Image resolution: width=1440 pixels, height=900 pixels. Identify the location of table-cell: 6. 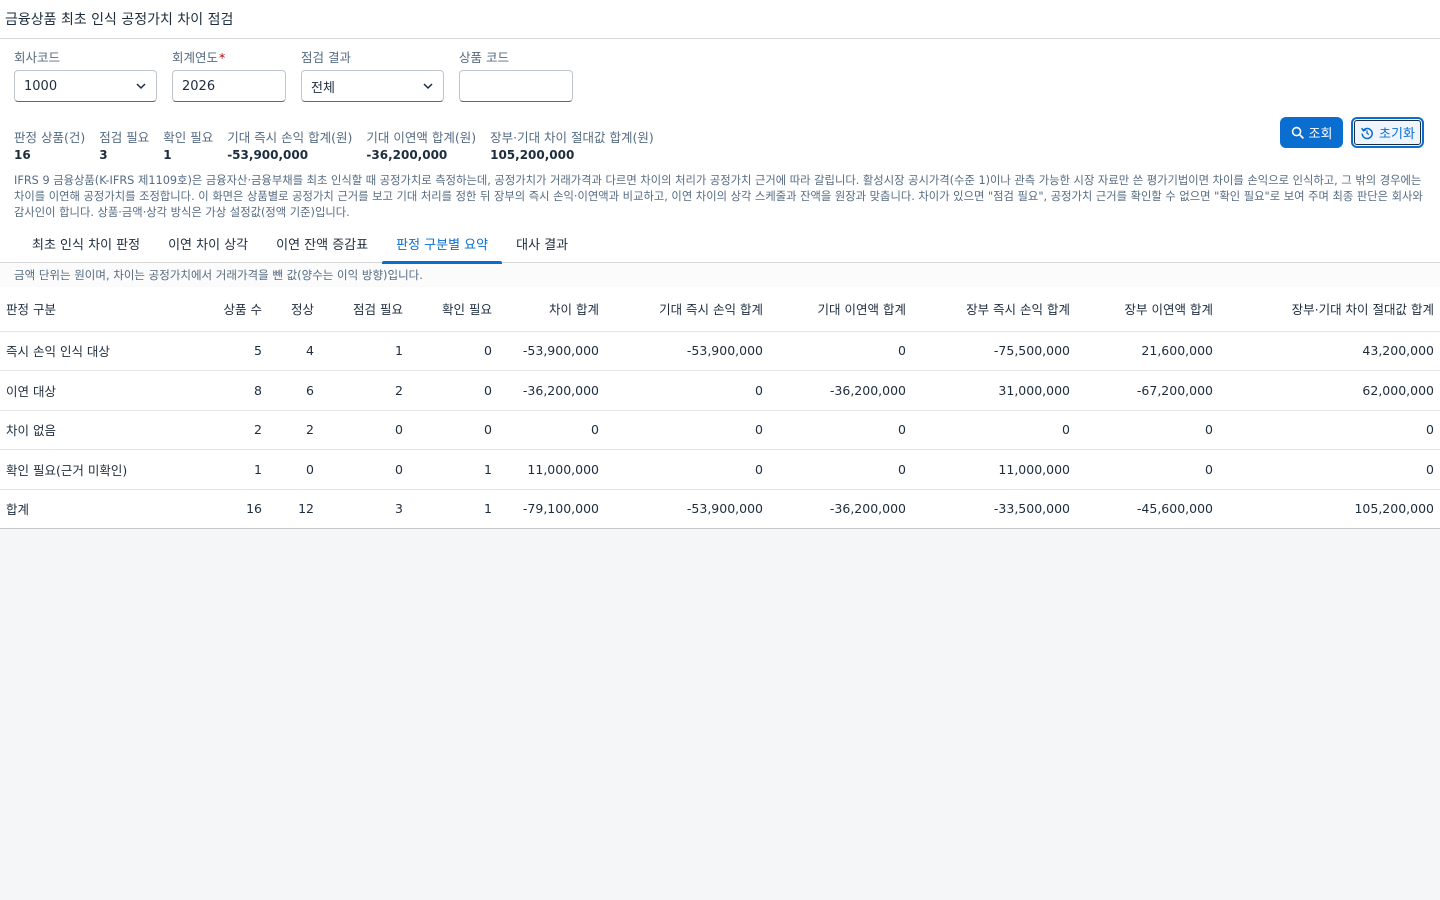
(294, 390).